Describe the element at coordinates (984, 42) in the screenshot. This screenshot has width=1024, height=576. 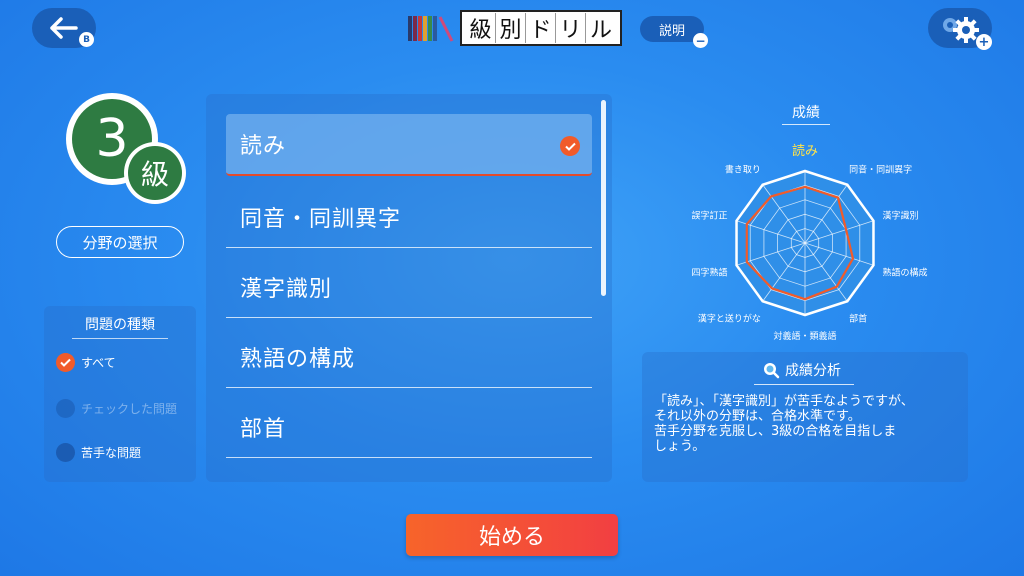
I see `plus-button-badge: +` at that location.